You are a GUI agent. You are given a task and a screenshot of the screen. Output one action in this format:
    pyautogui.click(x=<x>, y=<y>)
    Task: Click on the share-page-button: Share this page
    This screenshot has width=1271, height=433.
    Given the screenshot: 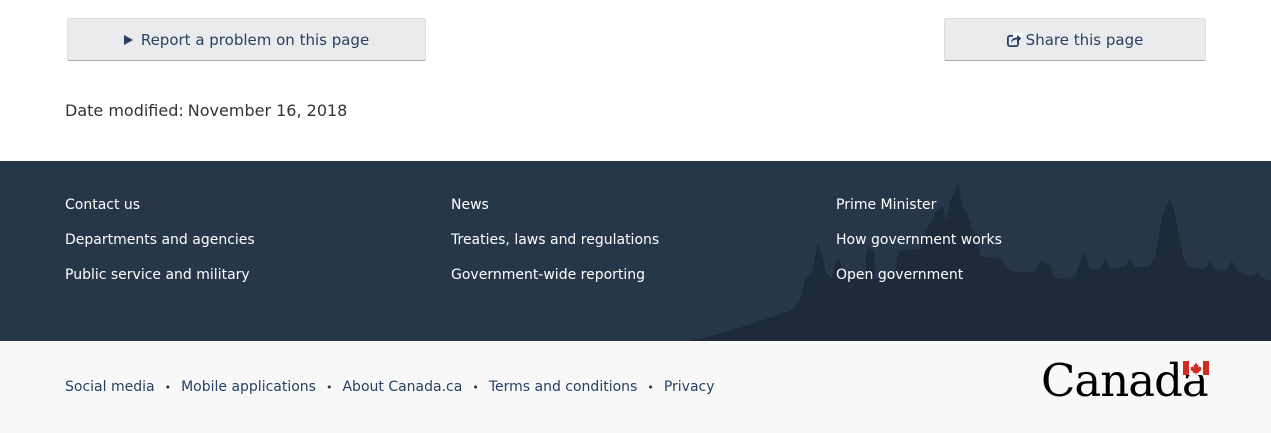 What is the action you would take?
    pyautogui.click(x=1075, y=39)
    